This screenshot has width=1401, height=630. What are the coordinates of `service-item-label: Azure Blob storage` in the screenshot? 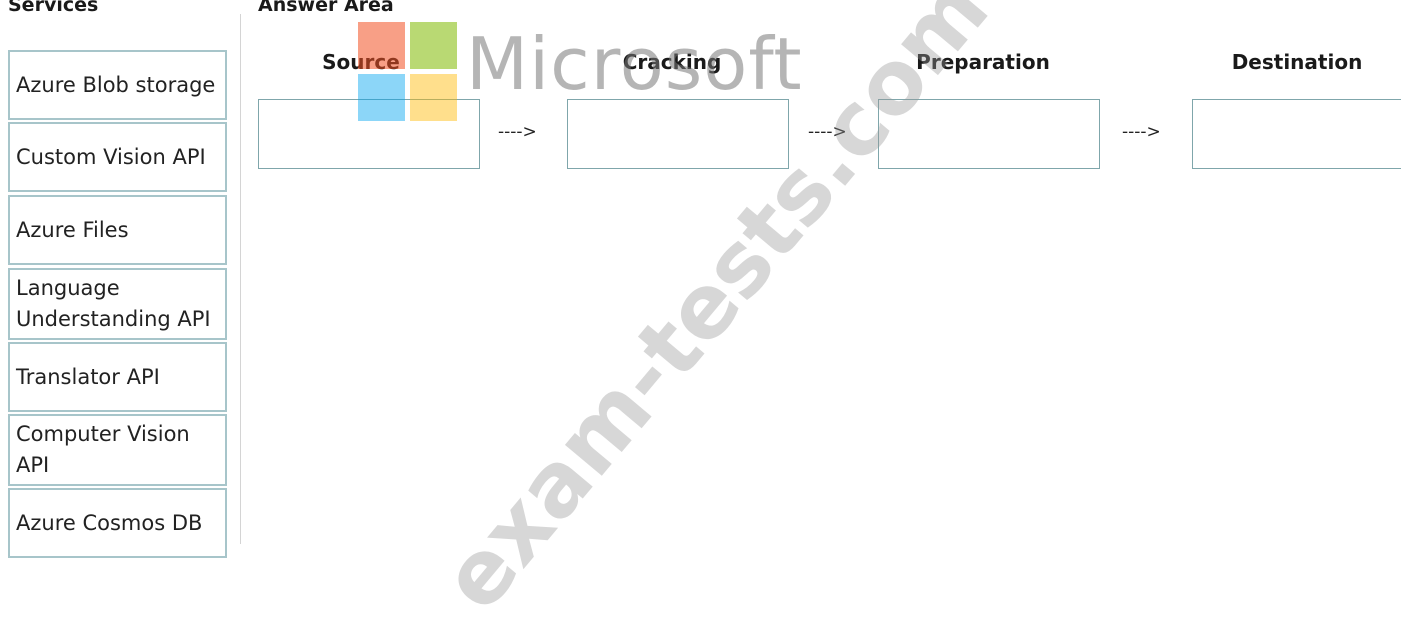 It's located at (116, 84).